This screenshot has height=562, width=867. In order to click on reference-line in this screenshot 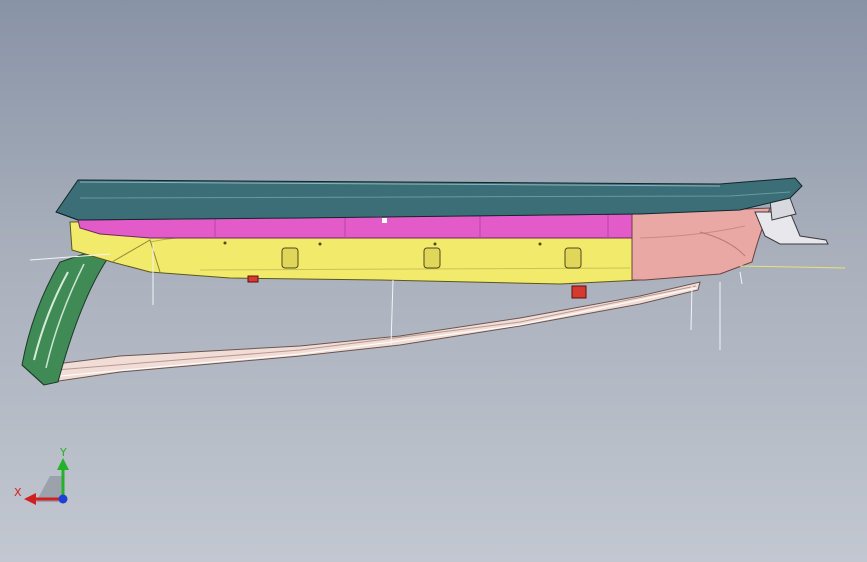, I will do `click(792, 267)`.